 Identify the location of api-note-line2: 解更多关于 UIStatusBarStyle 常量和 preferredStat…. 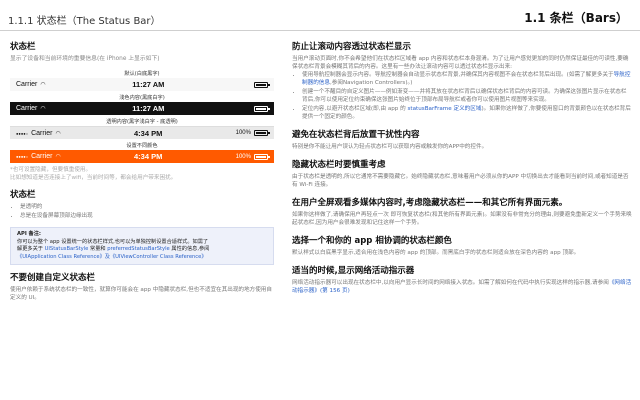
(142, 250).